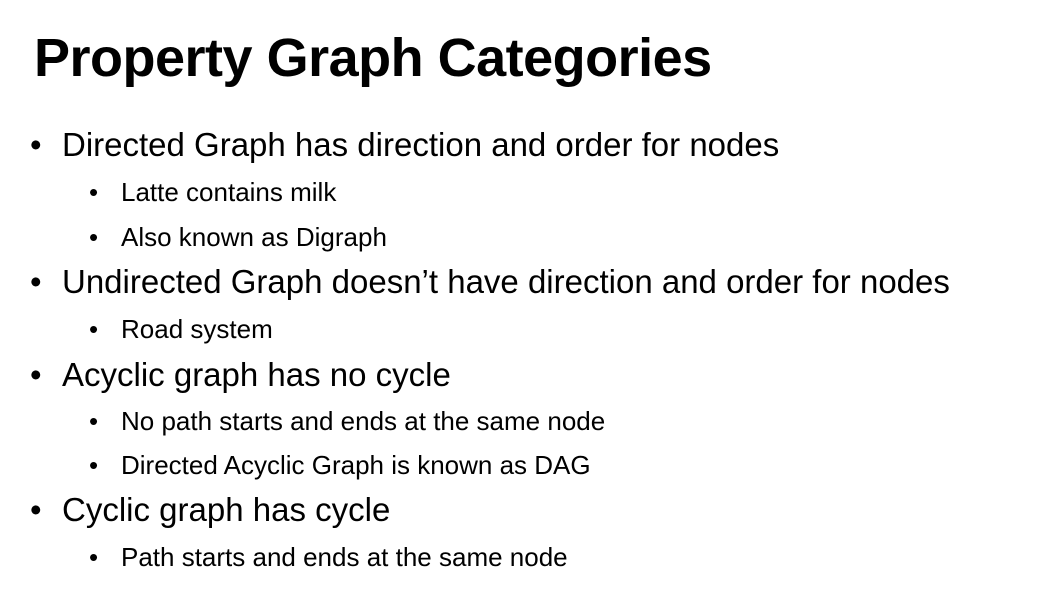  Describe the element at coordinates (254, 237) in the screenshot. I see `sub-bullet-text: Also known as Digraph` at that location.